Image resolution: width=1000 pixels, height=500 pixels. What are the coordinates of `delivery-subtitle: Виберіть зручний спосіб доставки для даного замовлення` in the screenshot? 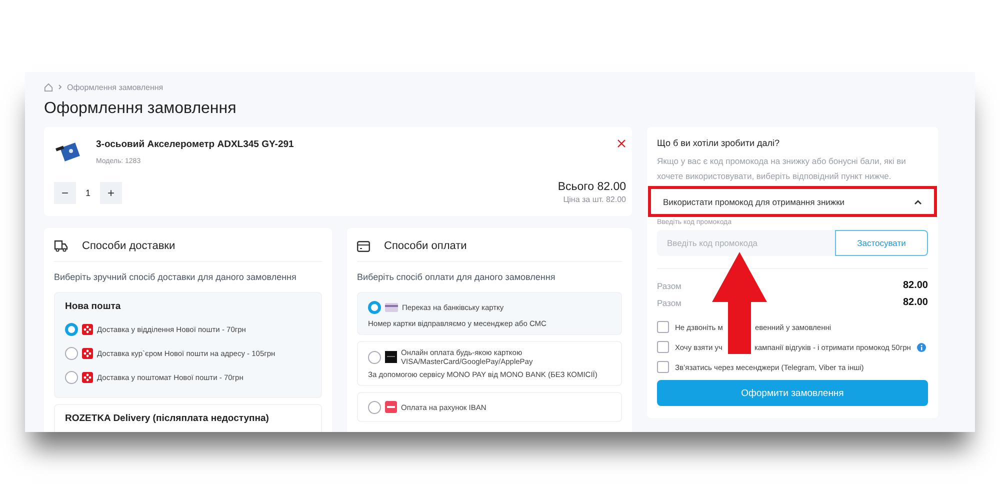 It's located at (176, 277).